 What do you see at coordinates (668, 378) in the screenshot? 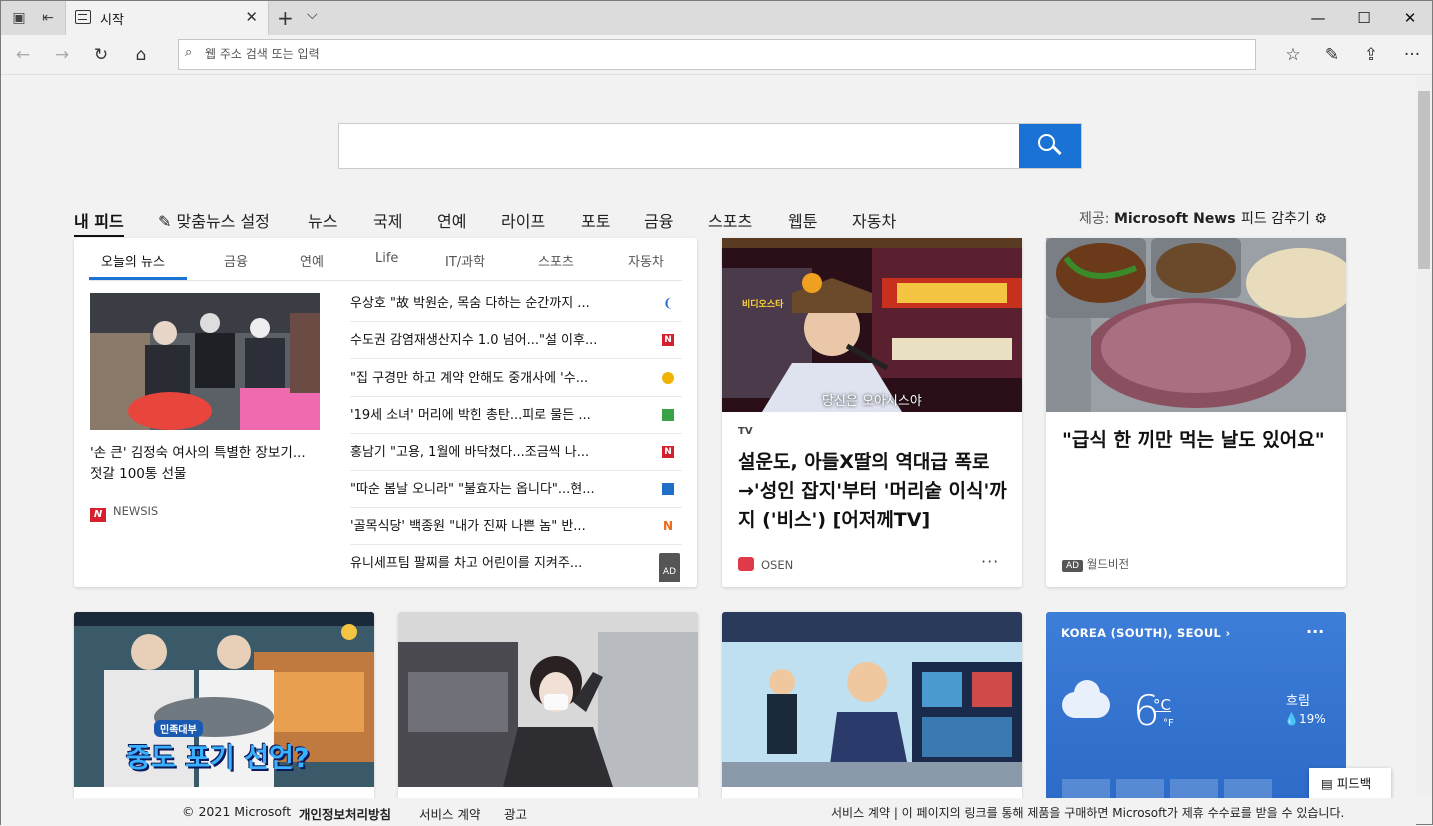
I see `yellow-circle-icon` at bounding box center [668, 378].